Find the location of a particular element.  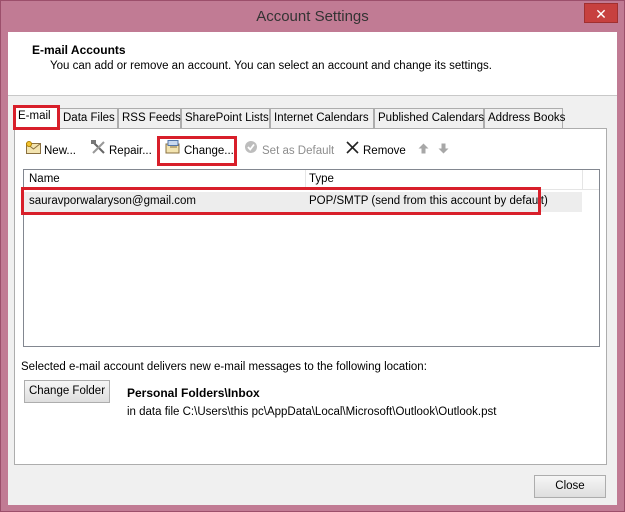

envelope-icon is located at coordinates (33, 151).